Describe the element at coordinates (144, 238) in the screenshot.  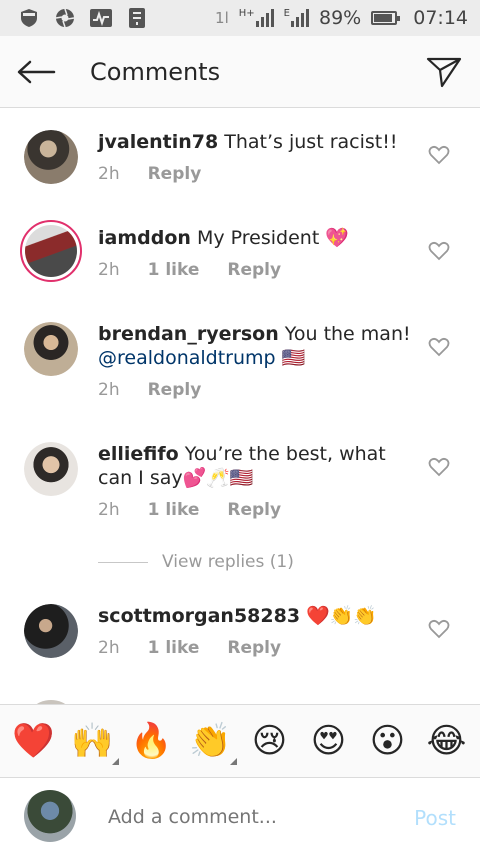
I see `comment-username: iamddon` at that location.